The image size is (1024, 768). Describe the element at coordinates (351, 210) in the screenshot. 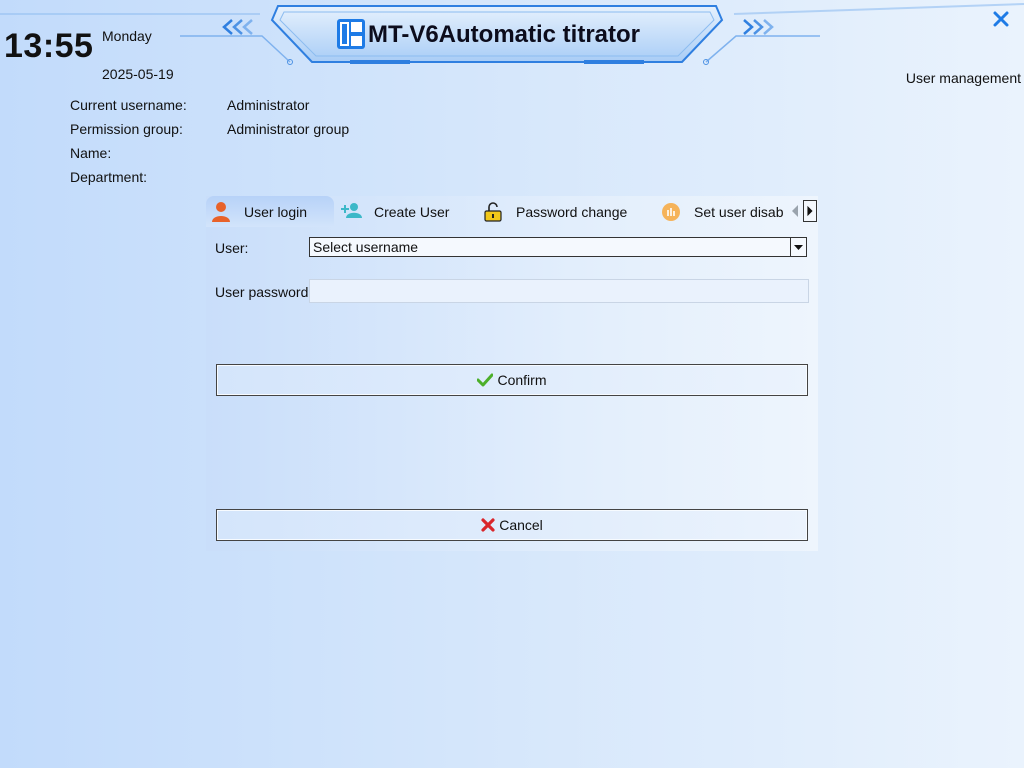

I see `add-user-icon` at that location.